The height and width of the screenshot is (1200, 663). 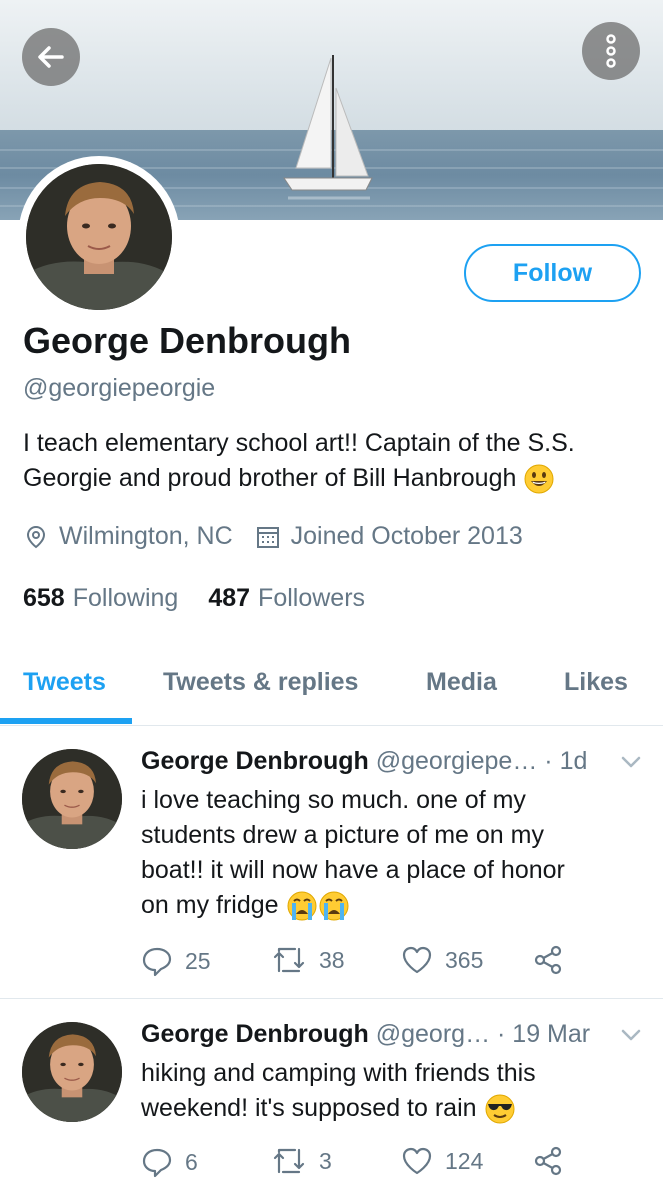 I want to click on reply-button: 25, so click(x=176, y=961).